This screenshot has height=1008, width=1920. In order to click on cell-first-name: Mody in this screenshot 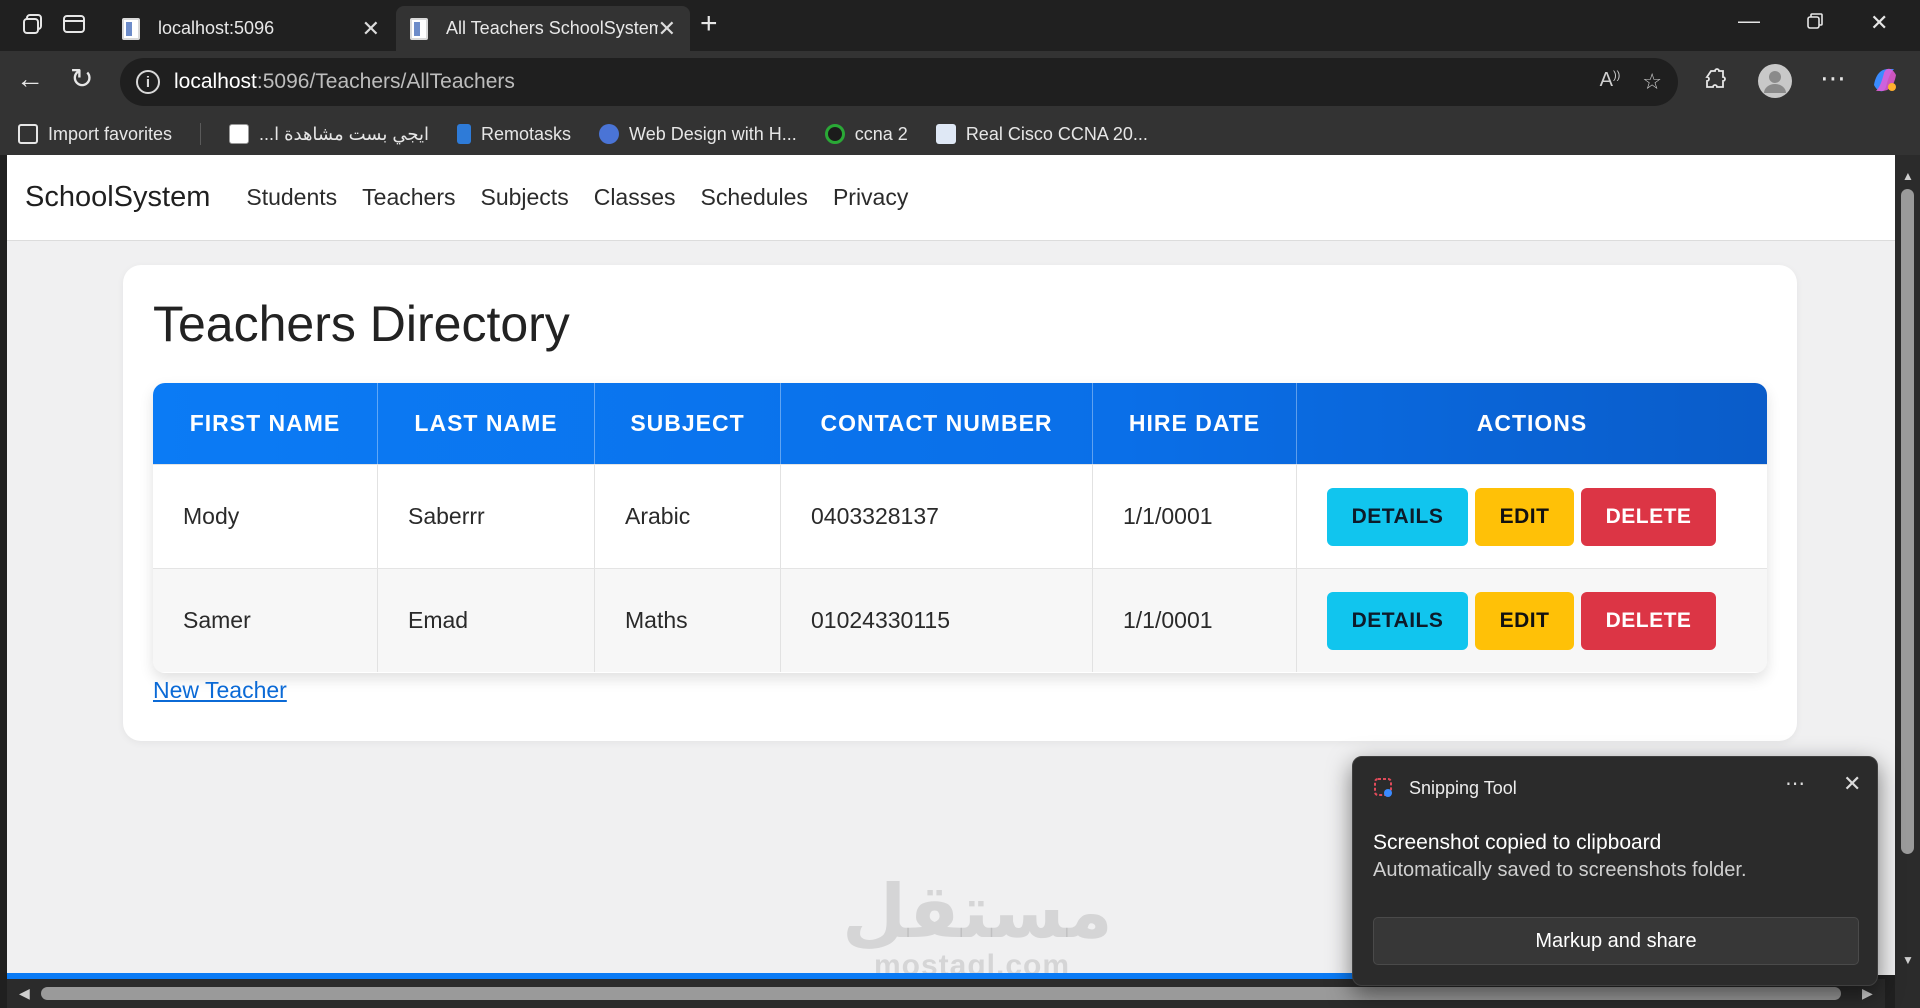, I will do `click(265, 516)`.